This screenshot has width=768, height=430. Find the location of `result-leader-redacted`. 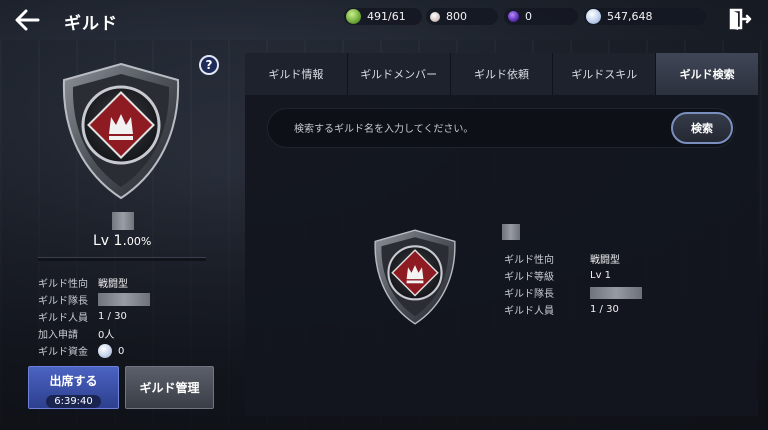

result-leader-redacted is located at coordinates (616, 292).